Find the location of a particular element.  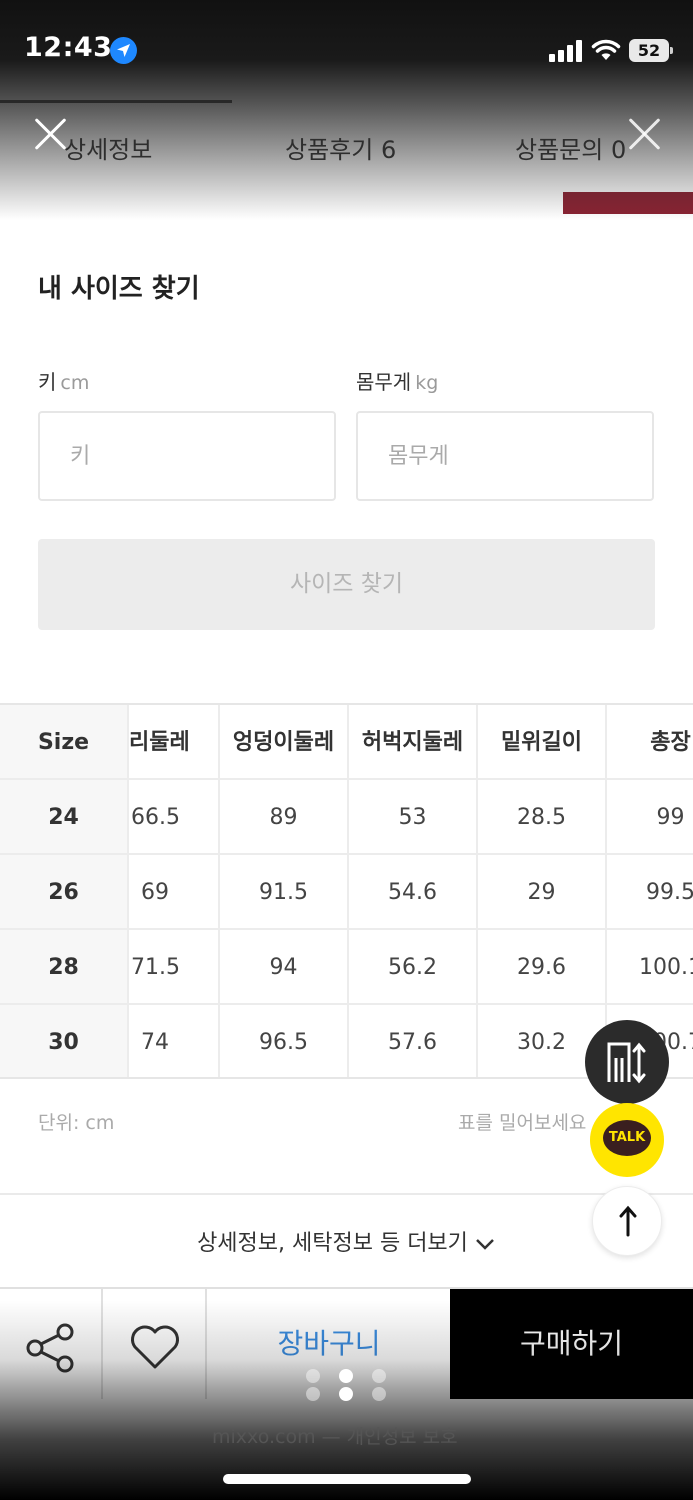

table-header-cell: 총장 is located at coordinates (650, 742).